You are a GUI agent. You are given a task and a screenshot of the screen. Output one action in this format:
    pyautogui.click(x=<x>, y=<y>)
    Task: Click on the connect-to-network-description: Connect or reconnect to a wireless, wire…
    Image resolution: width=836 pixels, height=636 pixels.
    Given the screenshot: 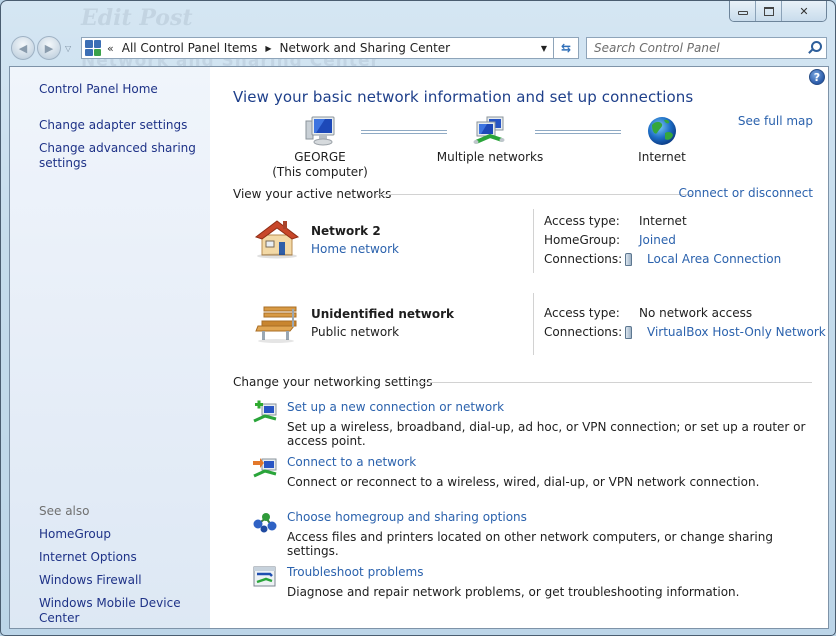 What is the action you would take?
    pyautogui.click(x=523, y=482)
    